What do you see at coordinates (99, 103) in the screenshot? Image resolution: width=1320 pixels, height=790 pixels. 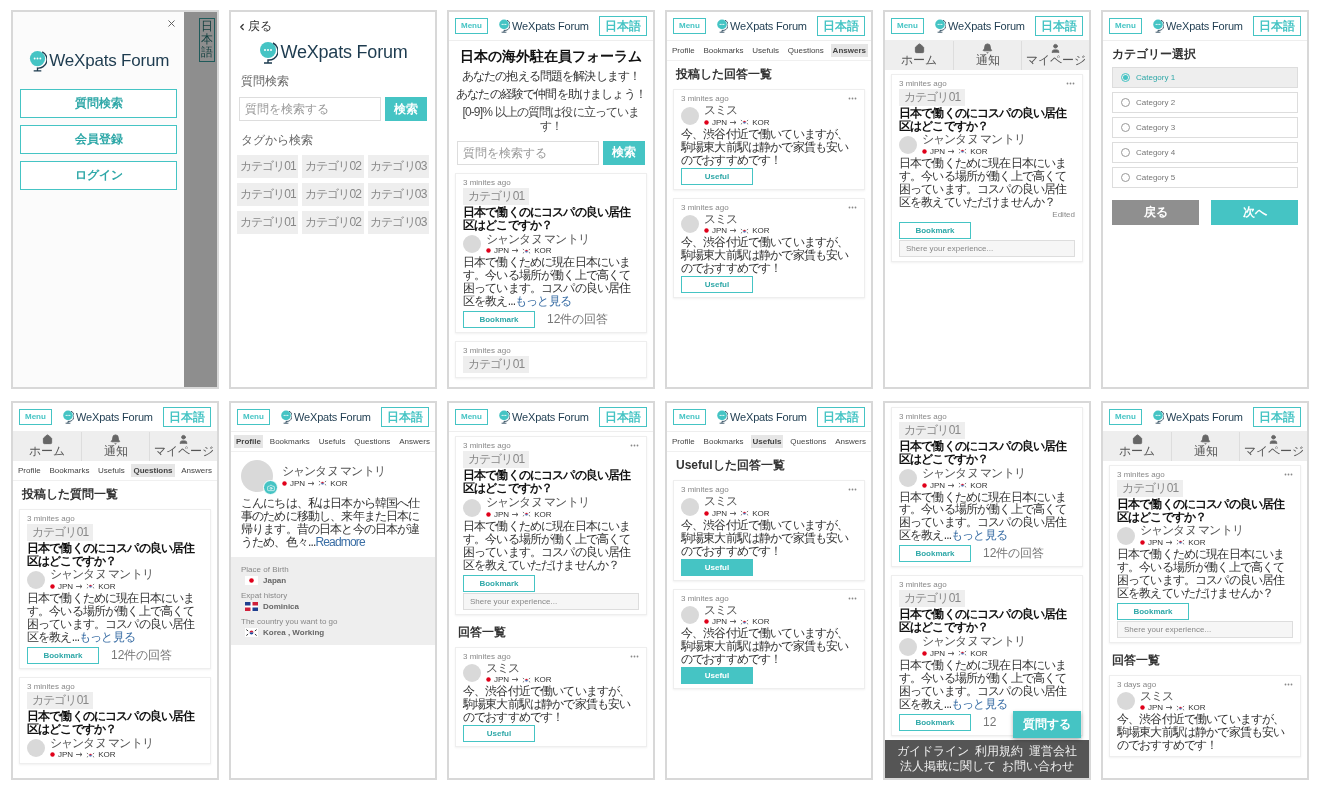 I see `menu-button: 質問検索` at bounding box center [99, 103].